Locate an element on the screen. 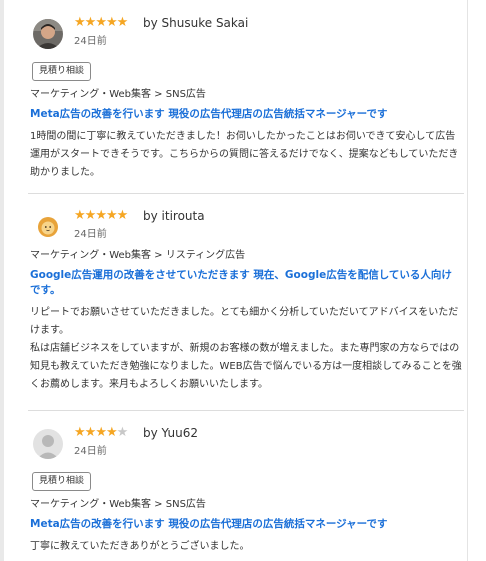  lion-avatar-icon is located at coordinates (48, 227).